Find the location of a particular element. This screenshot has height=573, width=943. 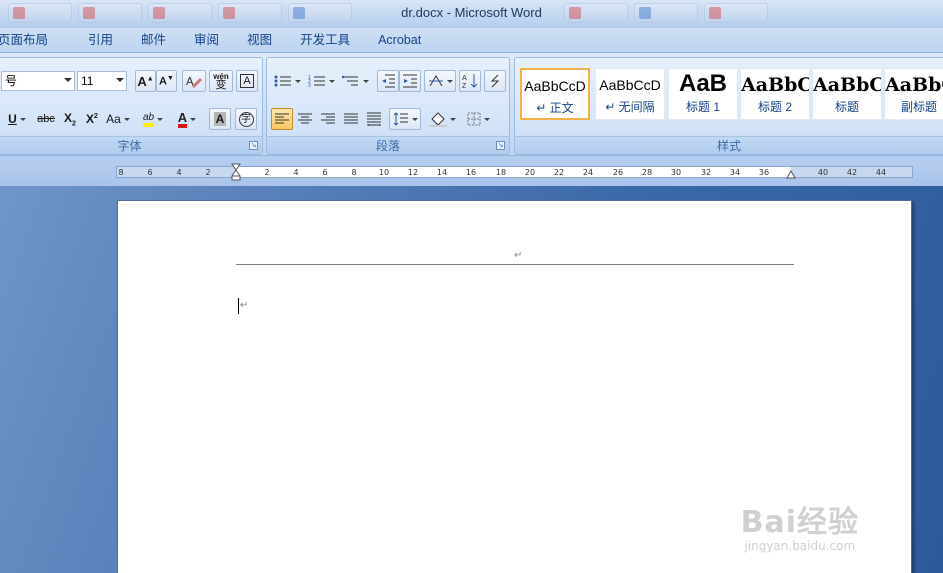

multilevel-list-icon is located at coordinates (349, 80).